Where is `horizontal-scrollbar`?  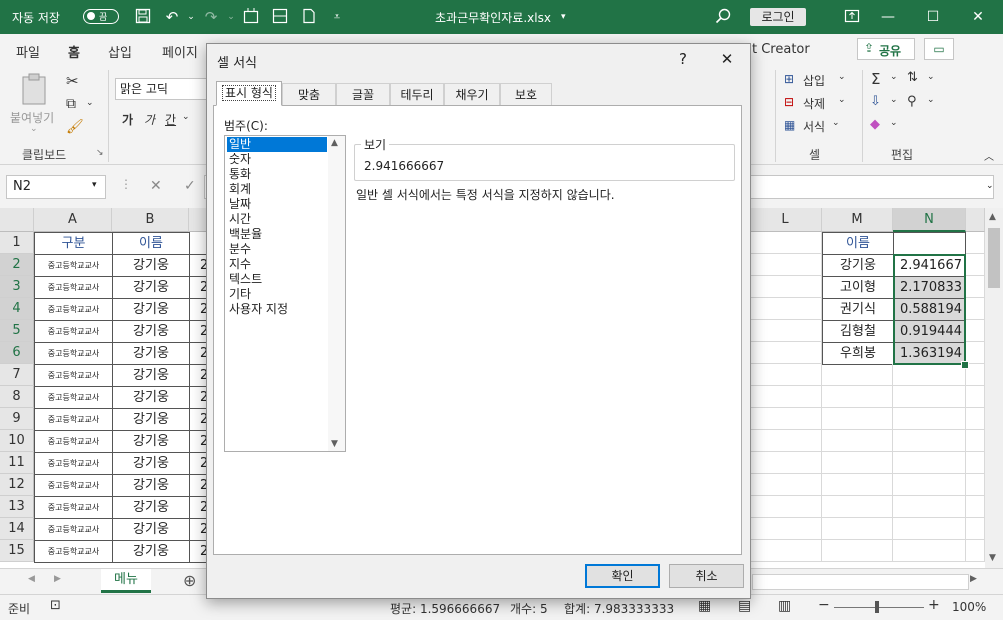
horizontal-scrollbar is located at coordinates (860, 582).